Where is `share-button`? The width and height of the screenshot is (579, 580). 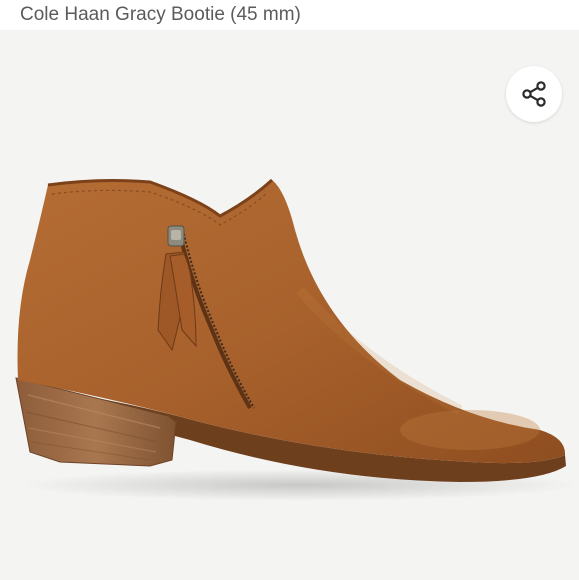
share-button is located at coordinates (534, 94).